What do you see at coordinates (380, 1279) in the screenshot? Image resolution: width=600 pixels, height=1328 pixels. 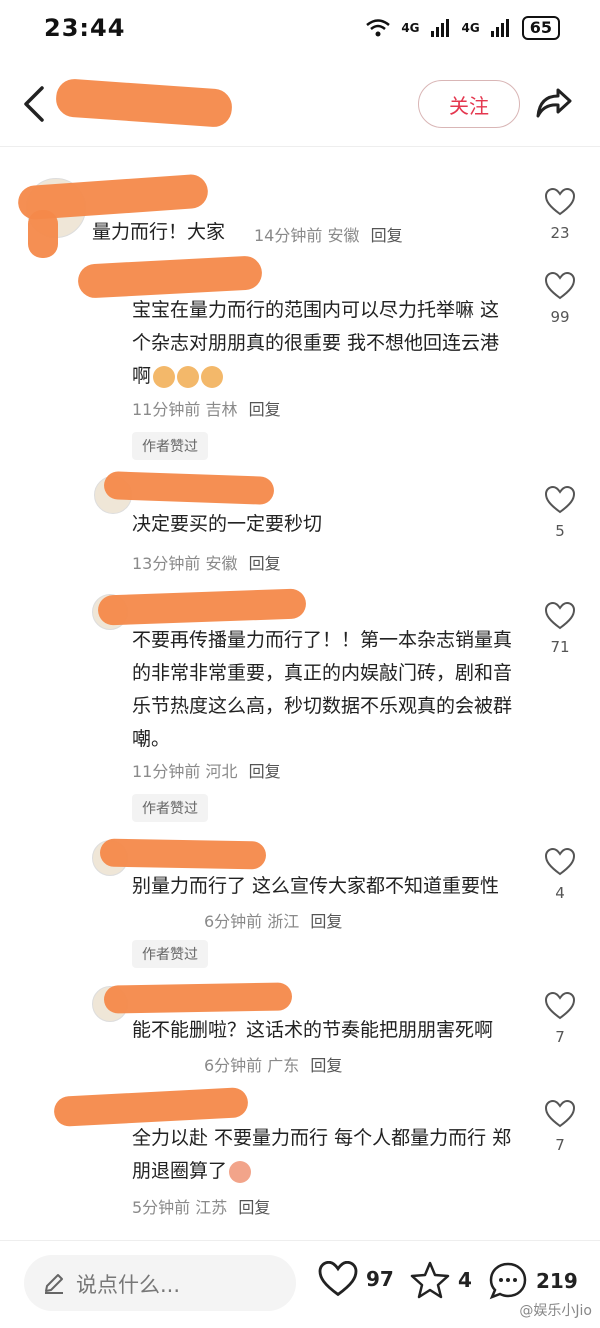 I see `post-like-count: 97` at bounding box center [380, 1279].